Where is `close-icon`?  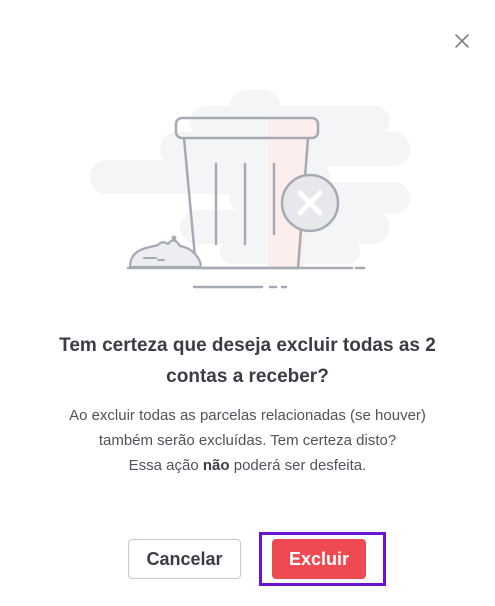 close-icon is located at coordinates (462, 41).